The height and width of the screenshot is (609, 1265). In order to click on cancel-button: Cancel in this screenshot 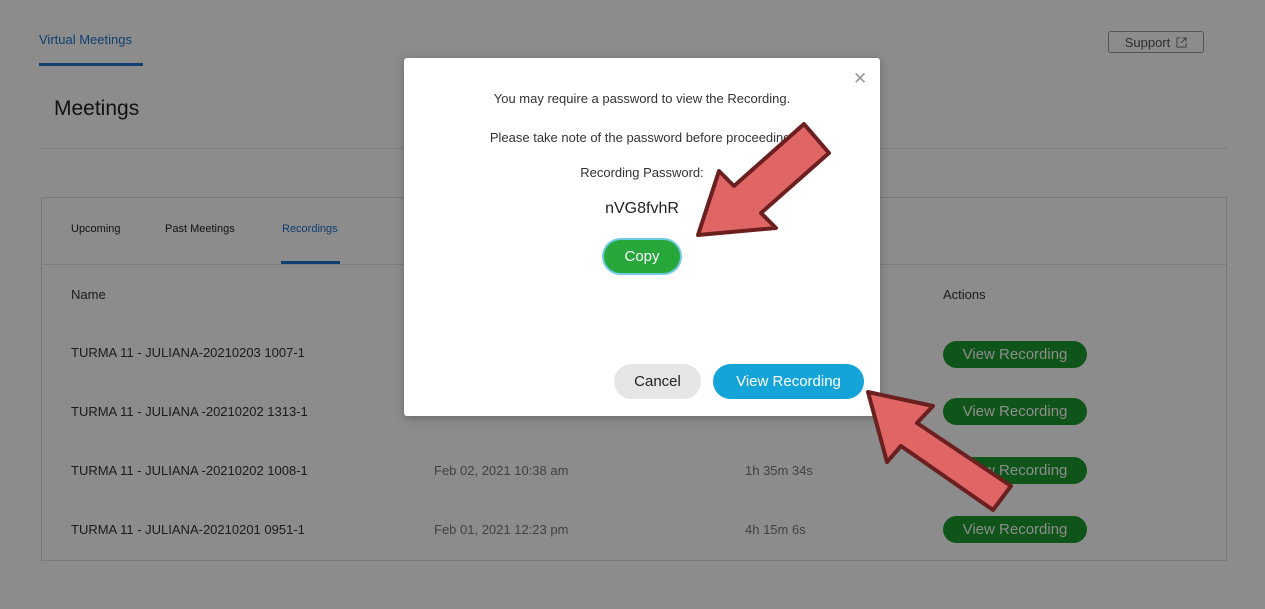, I will do `click(657, 381)`.